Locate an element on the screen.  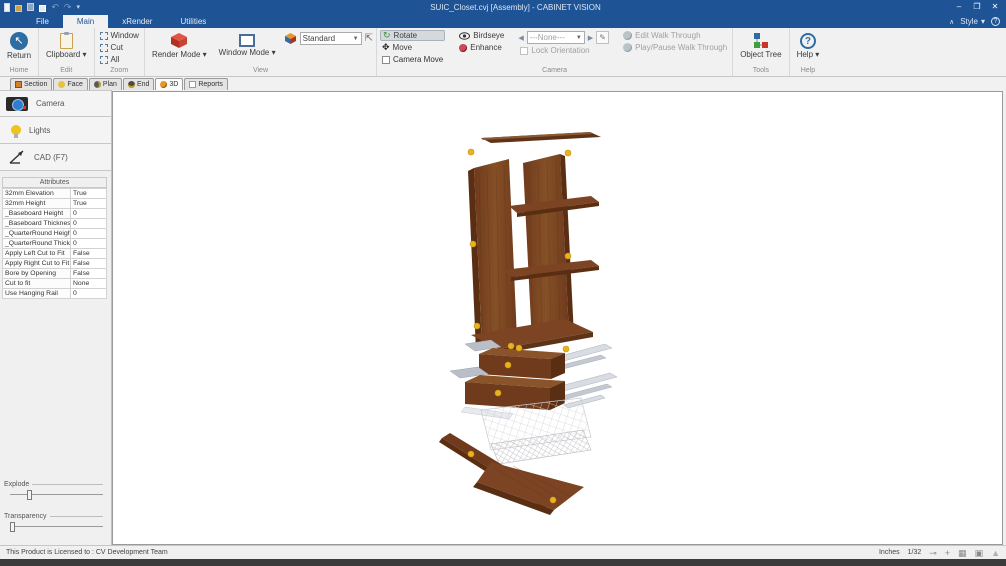
zoom-all-button: All is located at coordinates (119, 59).